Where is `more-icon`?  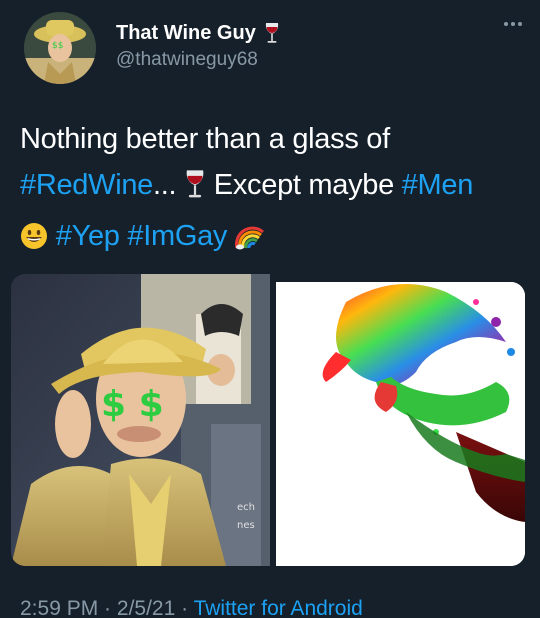
more-icon is located at coordinates (513, 24).